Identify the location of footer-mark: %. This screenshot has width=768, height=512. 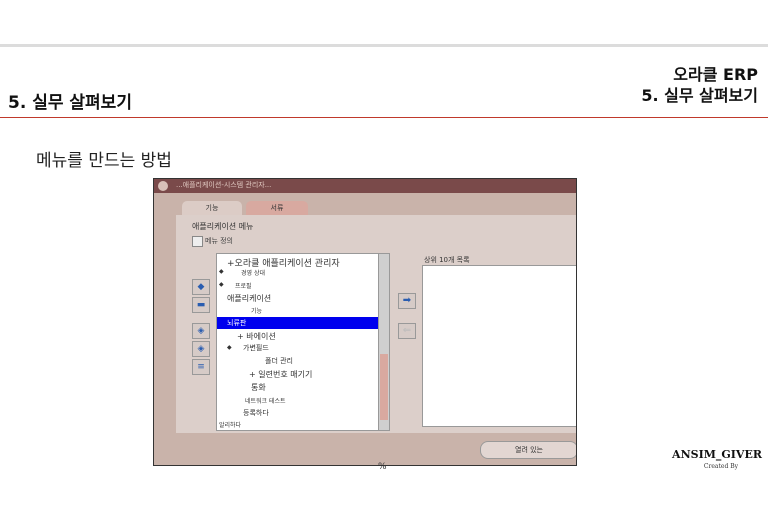
(382, 467).